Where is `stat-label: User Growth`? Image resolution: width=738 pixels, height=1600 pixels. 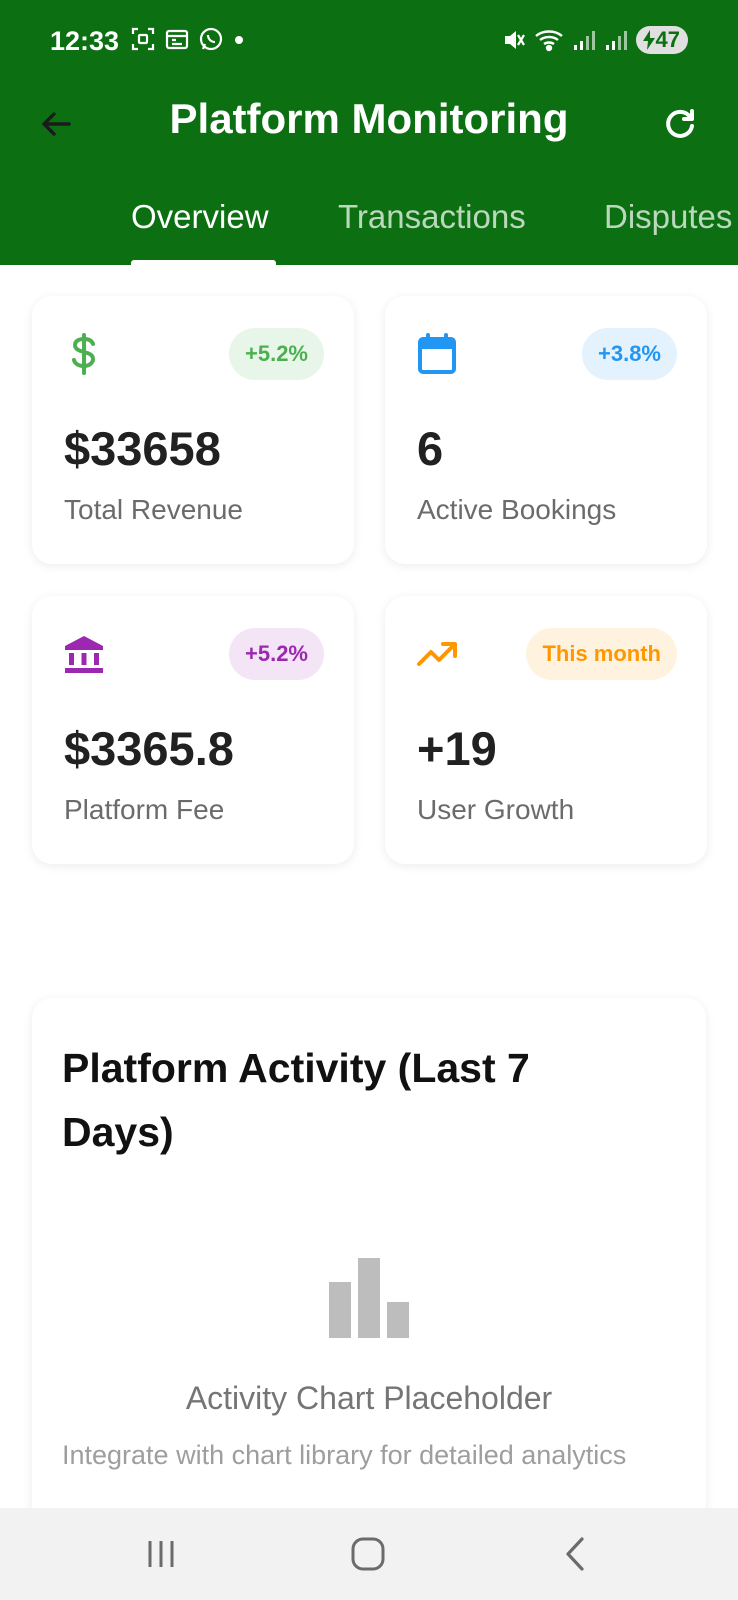 stat-label: User Growth is located at coordinates (496, 809).